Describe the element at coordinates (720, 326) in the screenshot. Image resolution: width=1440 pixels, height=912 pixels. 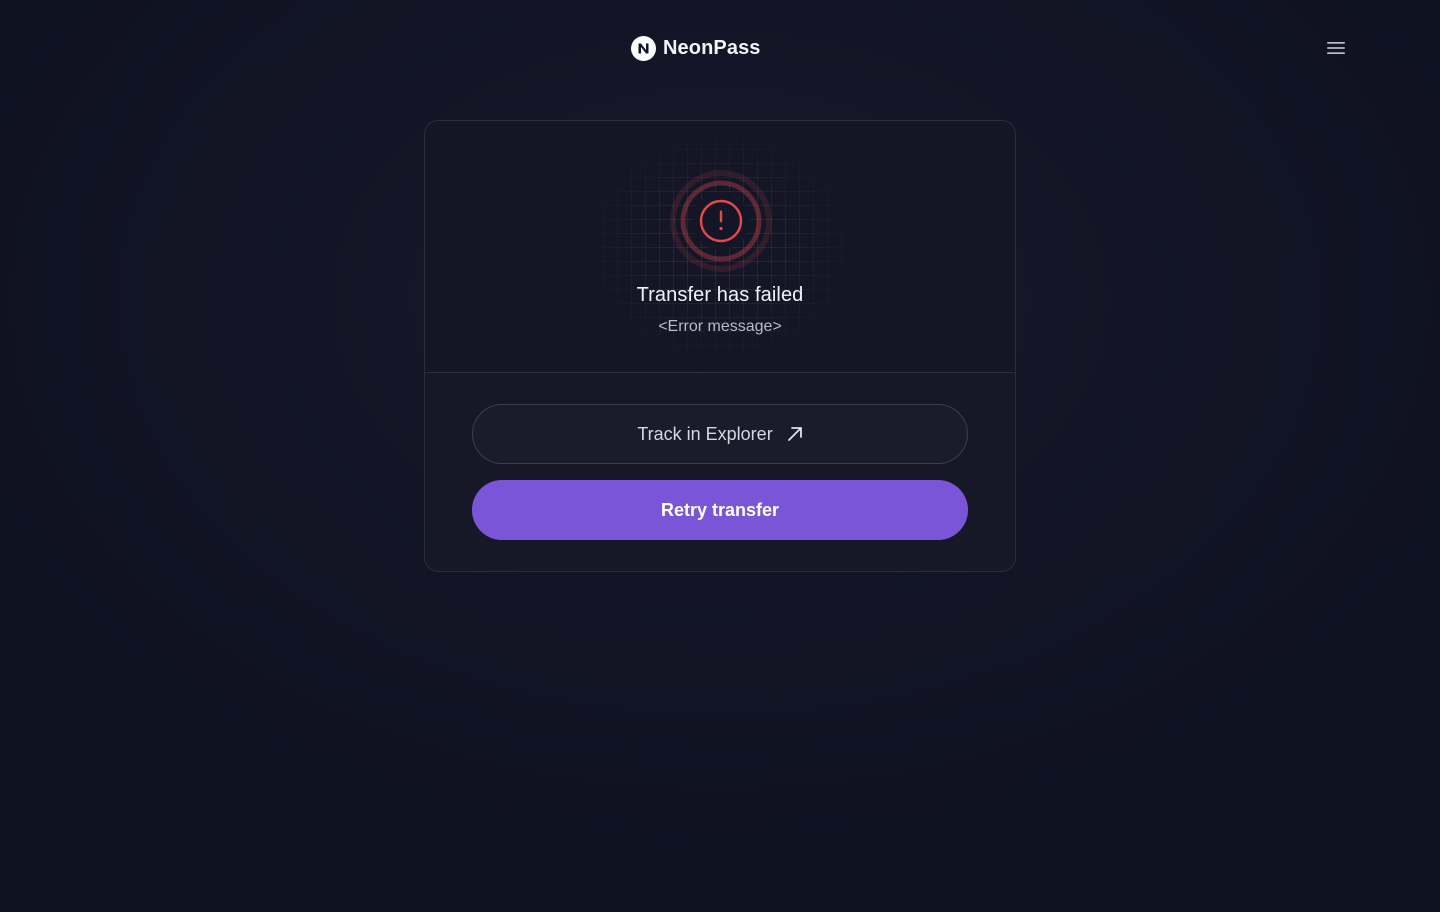
I see `error-message: <Error message>` at that location.